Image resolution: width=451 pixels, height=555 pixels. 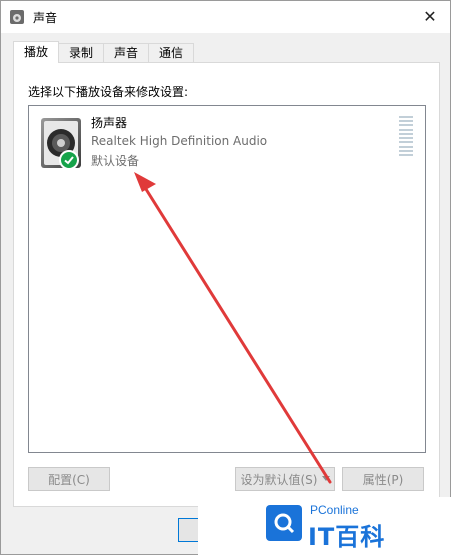 I want to click on check-icon, so click(x=69, y=160).